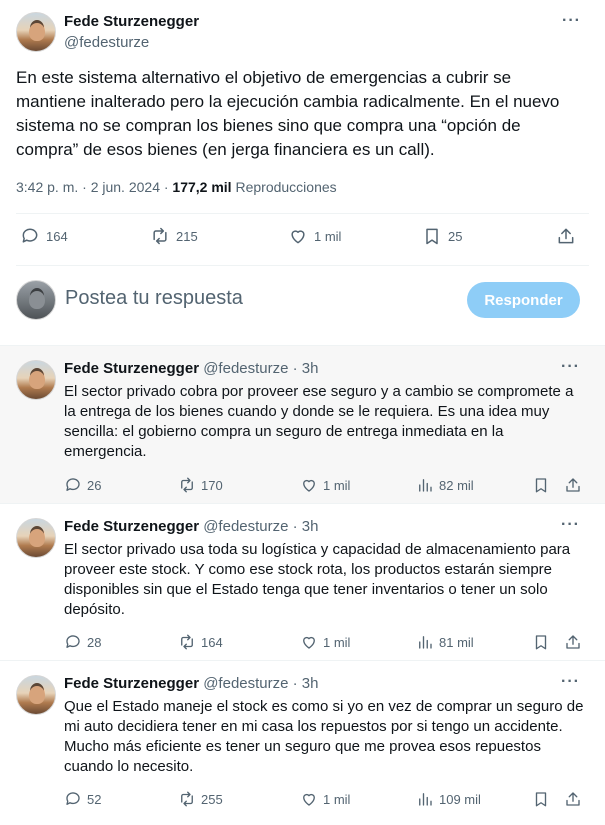 Image resolution: width=605 pixels, height=825 pixels. I want to click on views-count: 177,2 mil, so click(202, 187).